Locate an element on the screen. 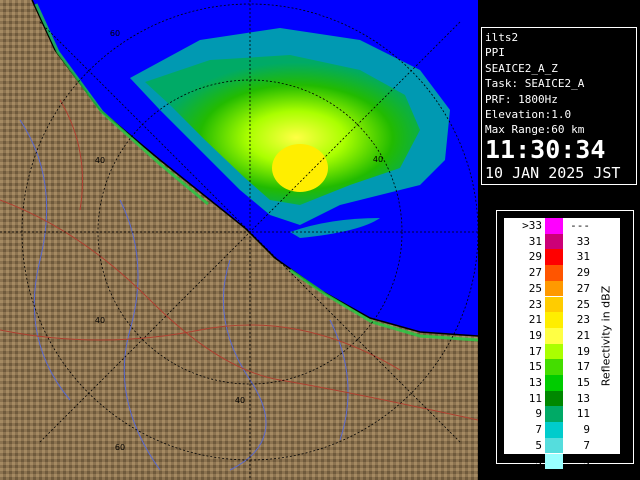 This screenshot has width=640, height=480. legend-row: 25 27 is located at coordinates (547, 288).